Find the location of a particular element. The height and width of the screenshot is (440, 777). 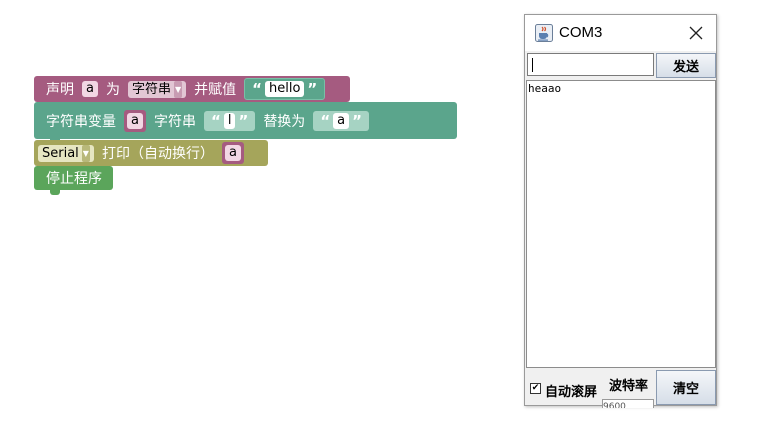

print-var-field: a is located at coordinates (232, 153).